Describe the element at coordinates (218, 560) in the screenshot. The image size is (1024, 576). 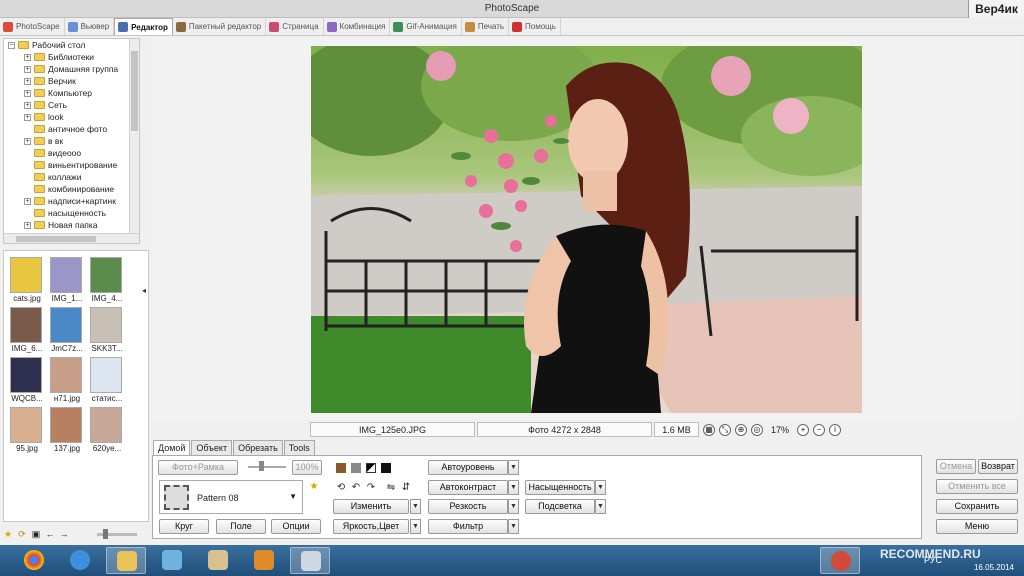
I see `paint-icon` at that location.